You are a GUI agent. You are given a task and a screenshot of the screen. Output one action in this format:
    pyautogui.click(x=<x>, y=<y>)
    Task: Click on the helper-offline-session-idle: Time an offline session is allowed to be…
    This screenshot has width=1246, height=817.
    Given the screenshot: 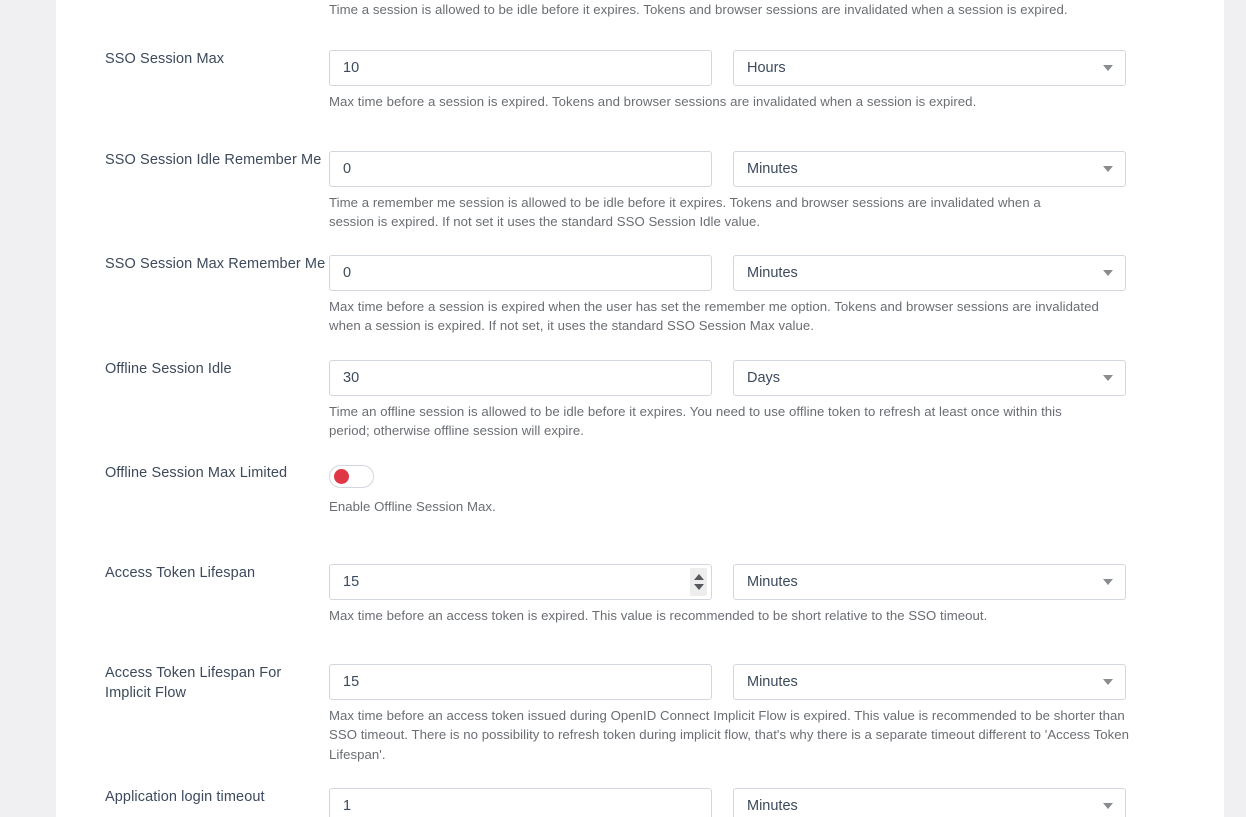 What is the action you would take?
    pyautogui.click(x=695, y=421)
    